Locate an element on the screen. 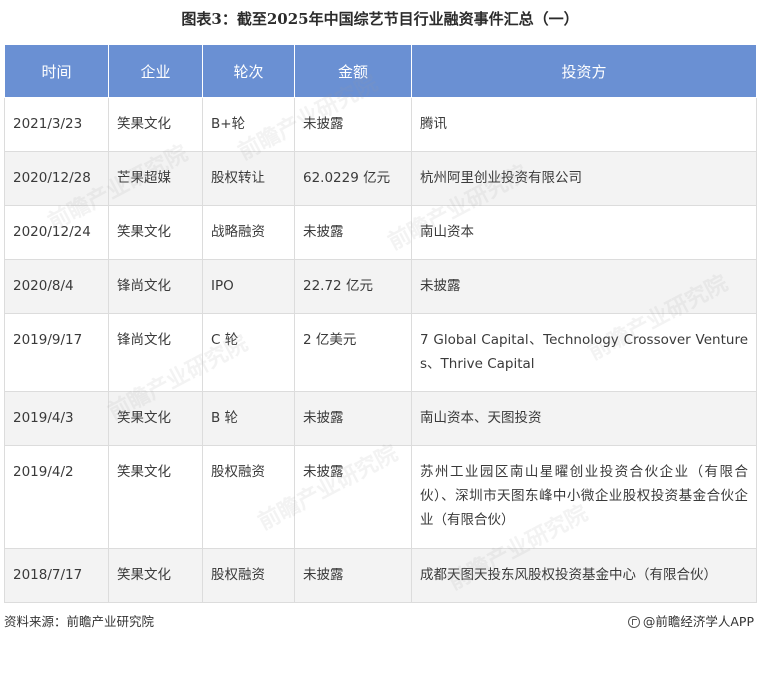 The width and height of the screenshot is (760, 700). header-investor: 投资方 is located at coordinates (584, 71).